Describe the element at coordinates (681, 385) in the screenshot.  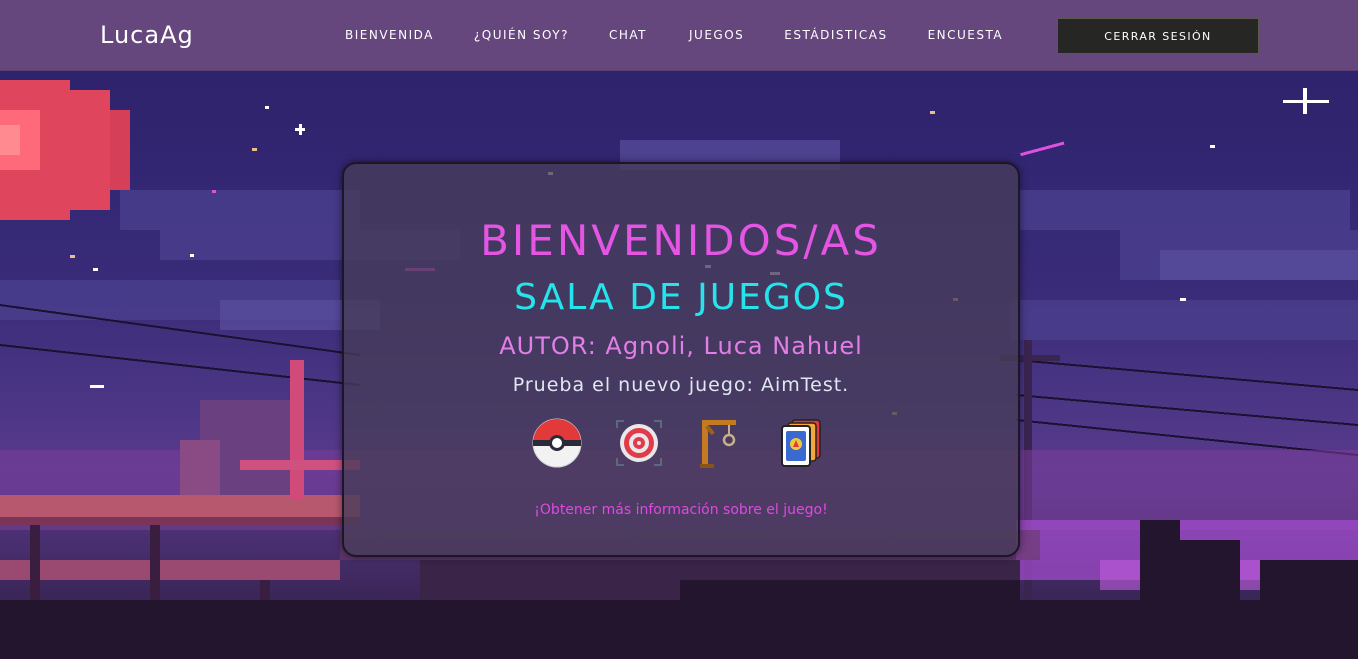
I see `promo-text: Prueba el nuevo juego: AimTest.` at that location.